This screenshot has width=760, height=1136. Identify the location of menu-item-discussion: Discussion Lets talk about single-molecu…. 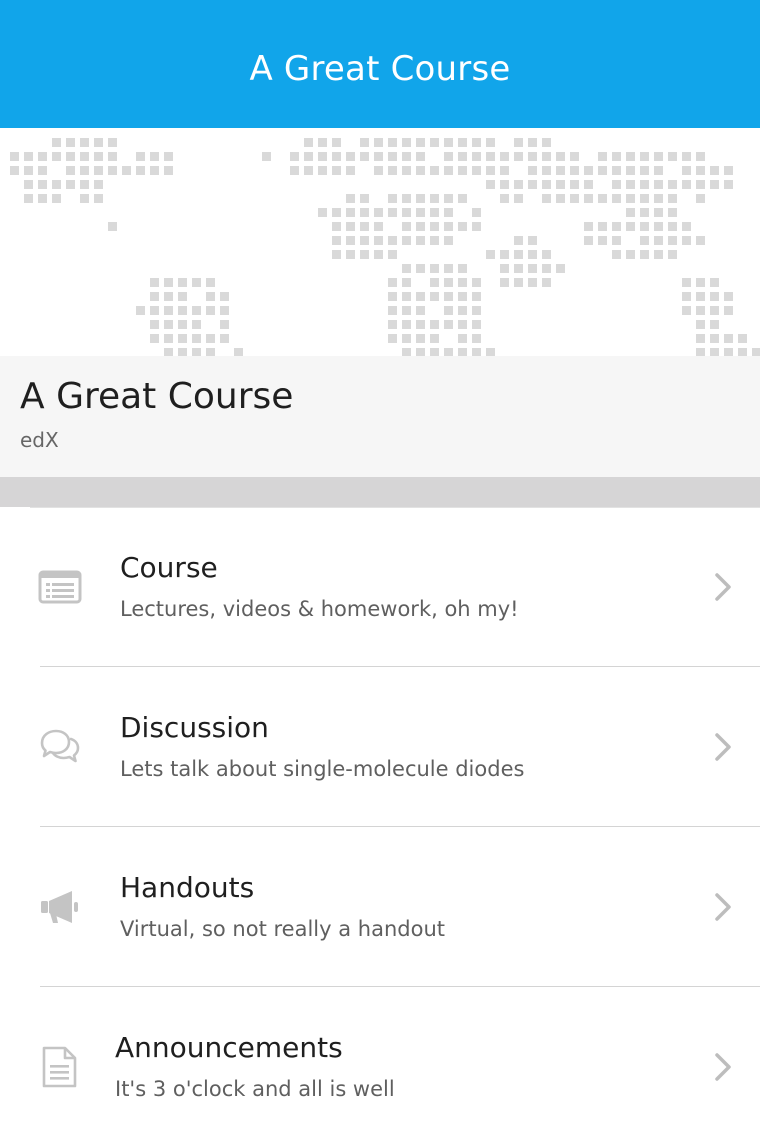
(380, 747).